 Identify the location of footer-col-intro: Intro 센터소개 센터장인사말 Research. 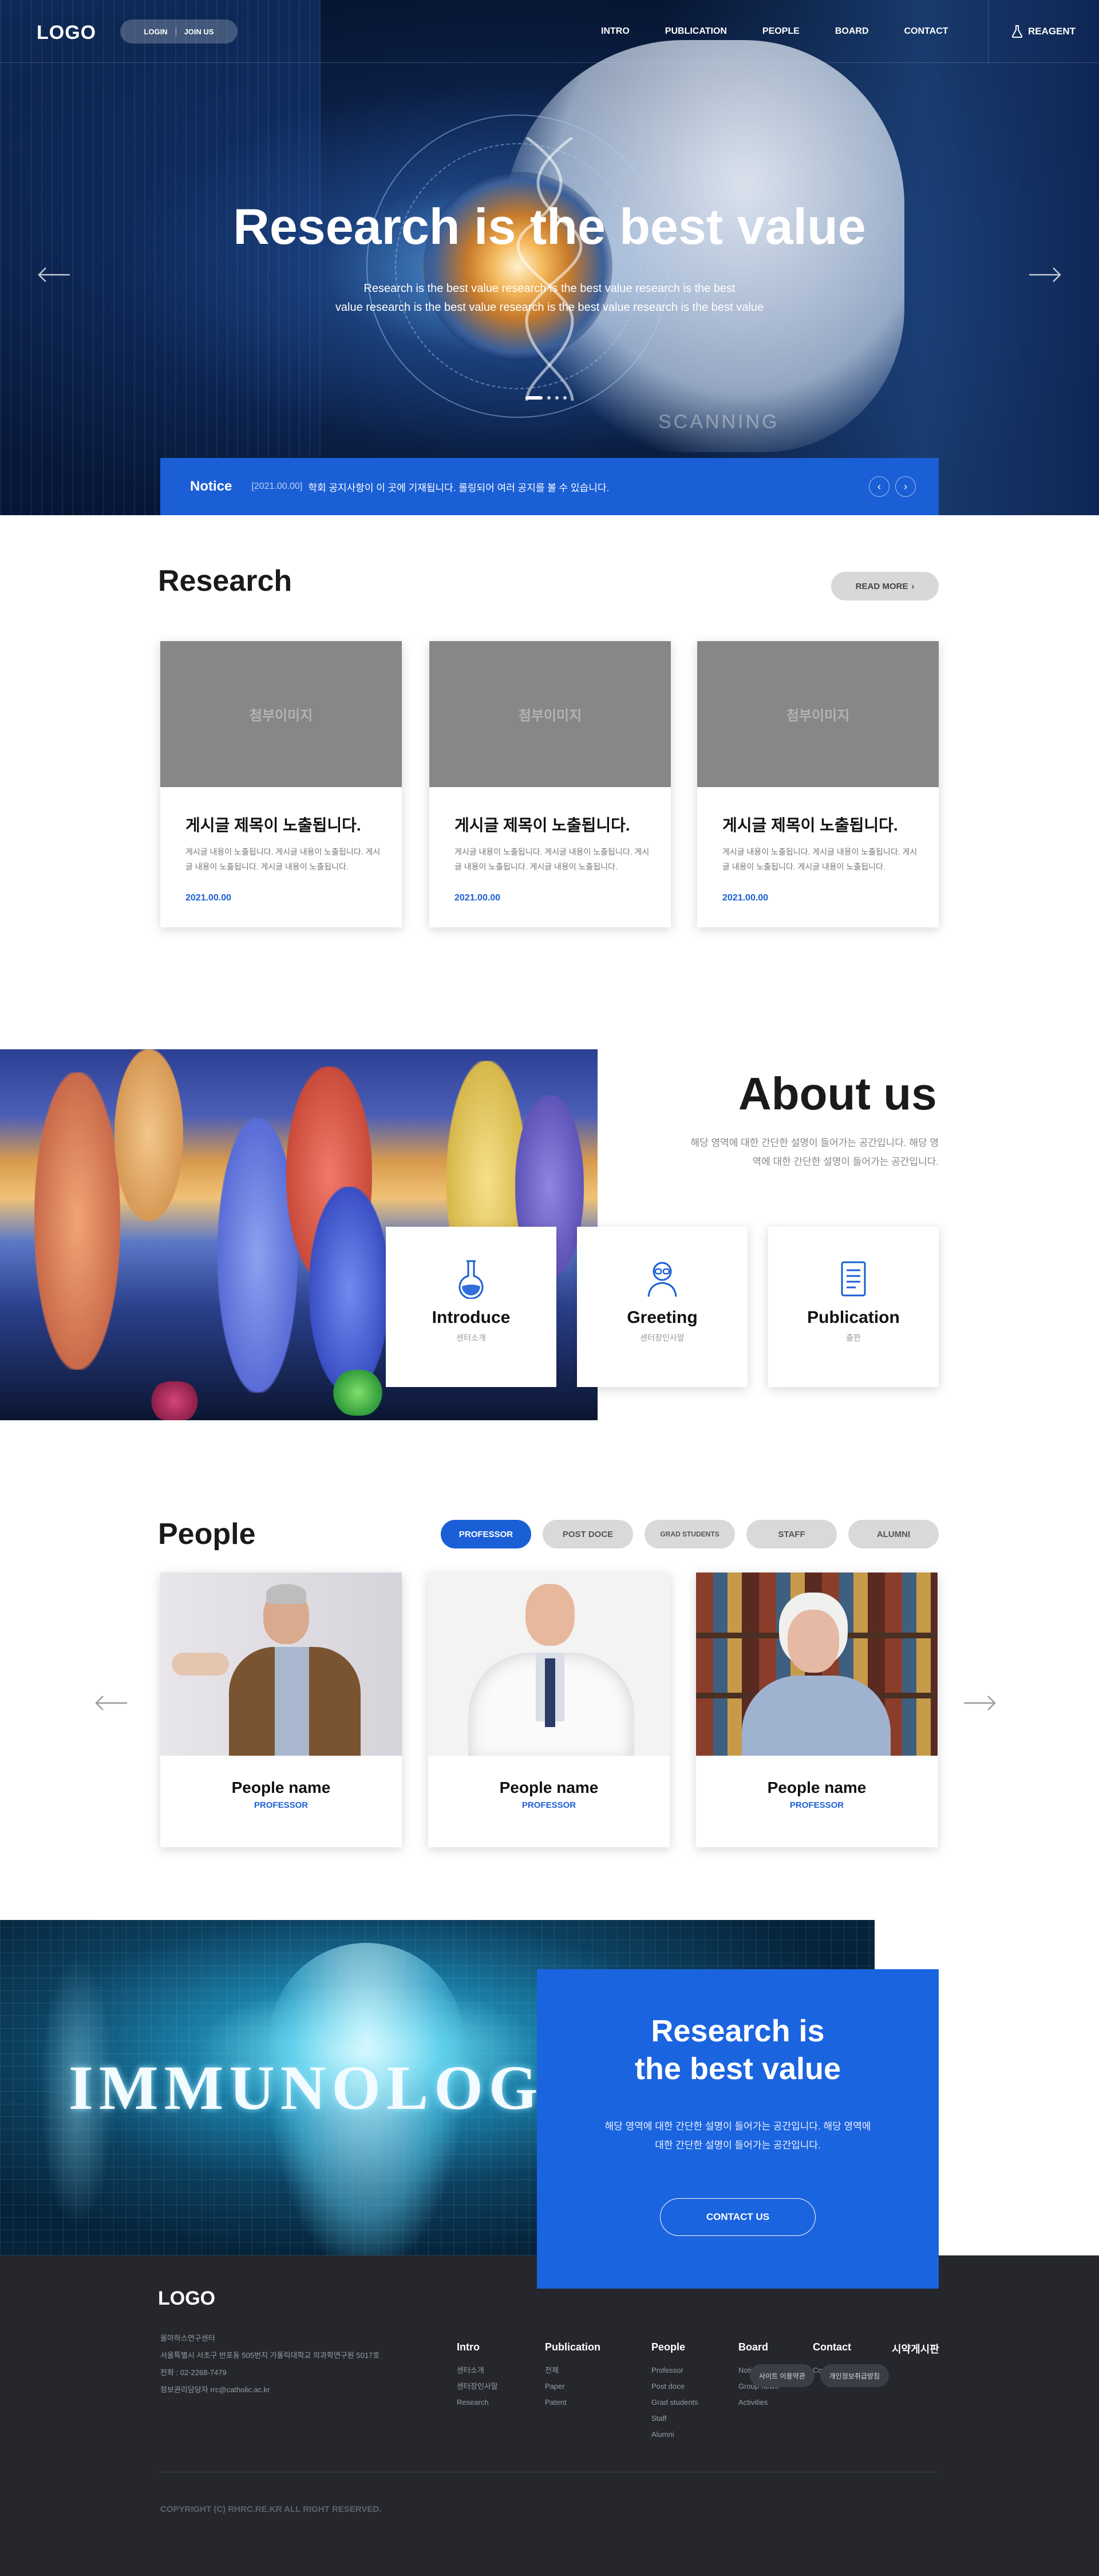
(477, 2374).